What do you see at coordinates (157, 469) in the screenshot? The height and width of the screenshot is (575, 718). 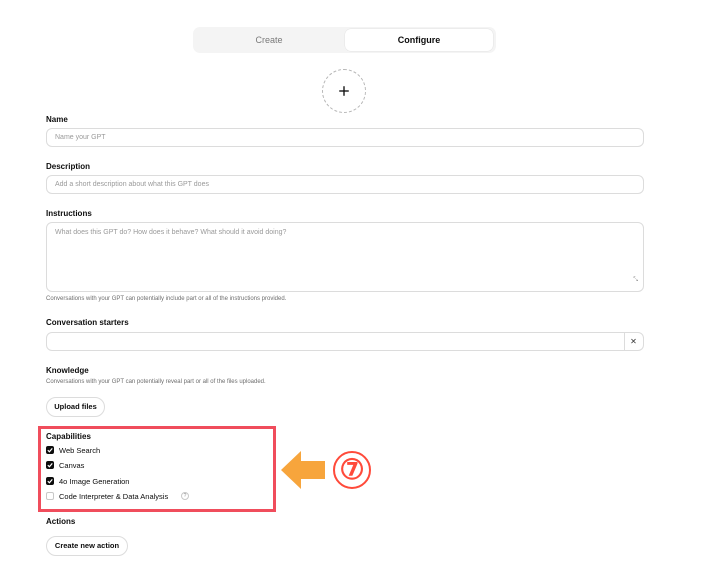 I see `capabilities-highlight-box` at bounding box center [157, 469].